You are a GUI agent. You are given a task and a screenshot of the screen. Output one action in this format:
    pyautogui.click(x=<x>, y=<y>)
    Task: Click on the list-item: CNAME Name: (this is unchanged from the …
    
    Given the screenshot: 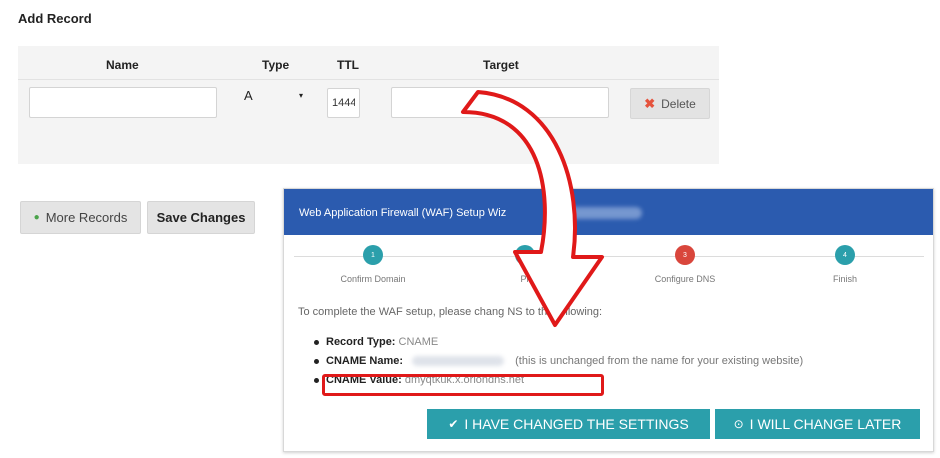 What is the action you would take?
    pyautogui.click(x=558, y=361)
    